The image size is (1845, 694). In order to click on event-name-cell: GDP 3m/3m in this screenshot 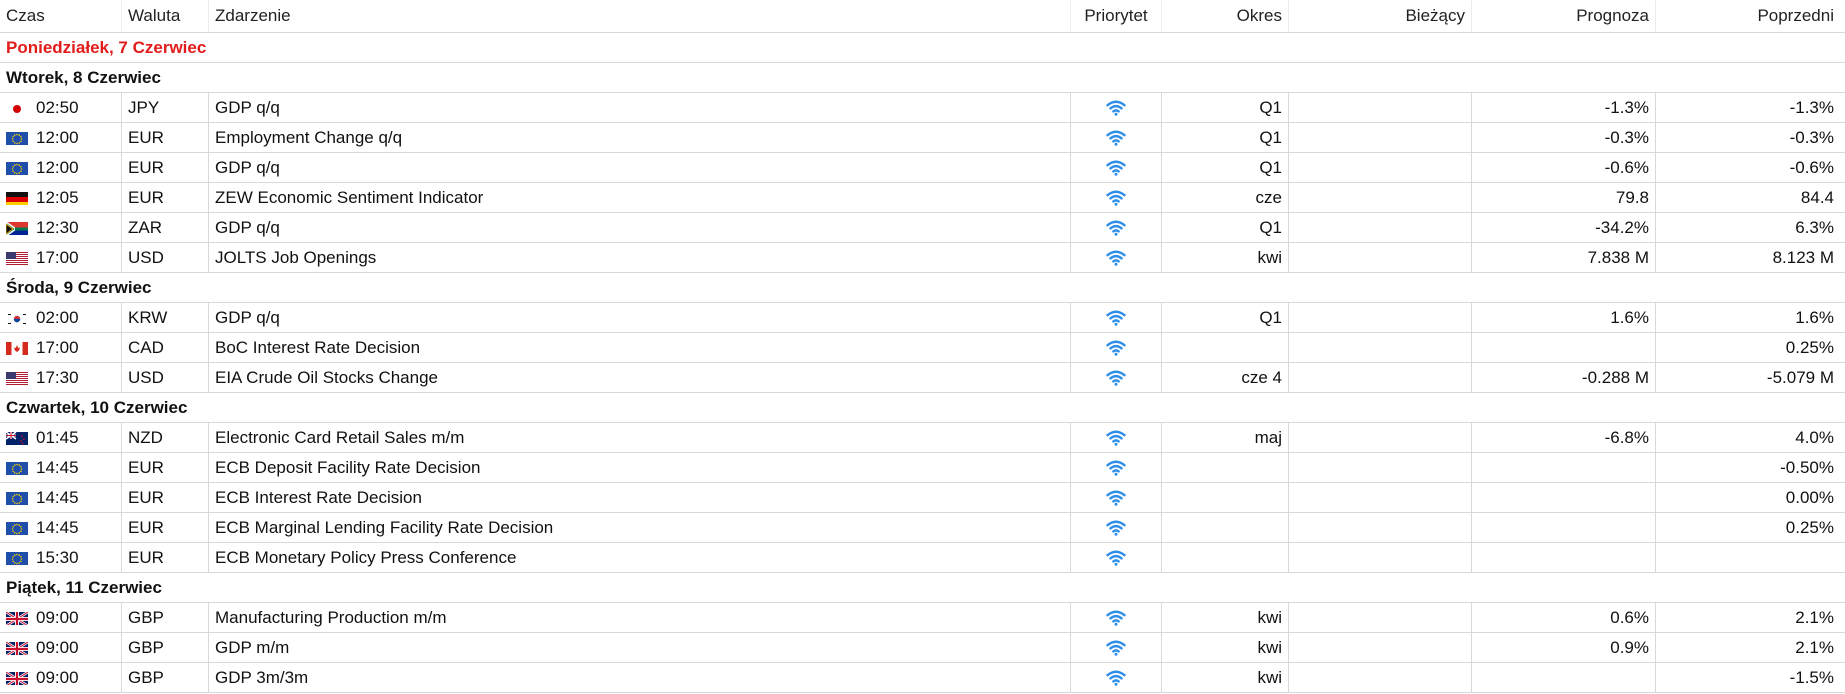, I will do `click(640, 677)`.